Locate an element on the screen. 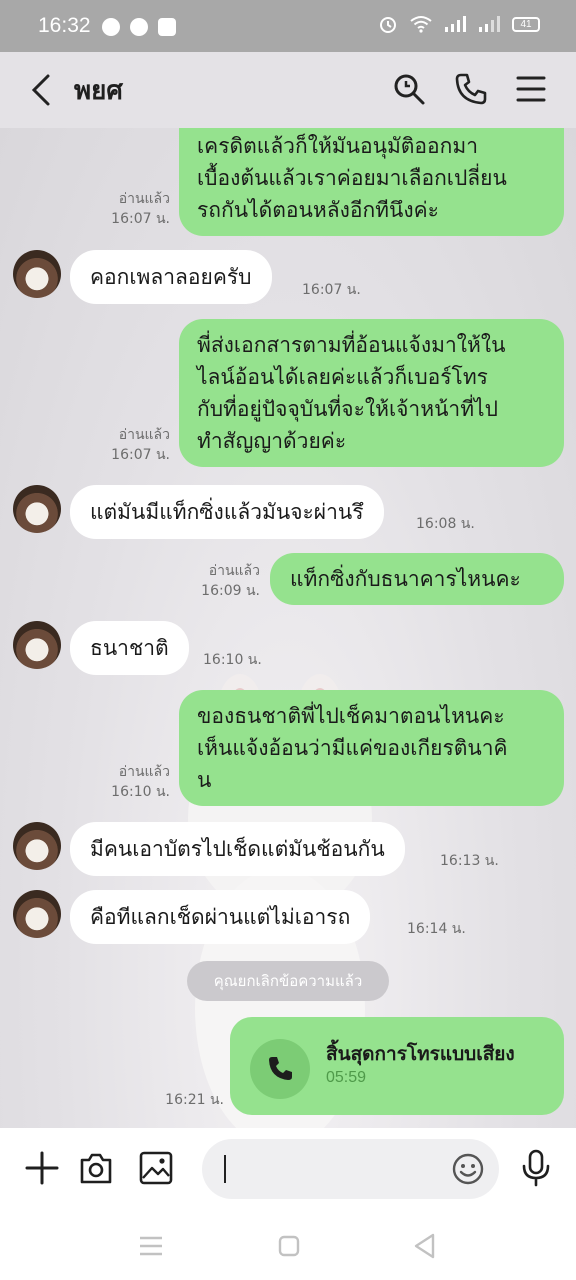 This screenshot has height=1280, width=576. system-navigation-bar is located at coordinates (288, 1246).